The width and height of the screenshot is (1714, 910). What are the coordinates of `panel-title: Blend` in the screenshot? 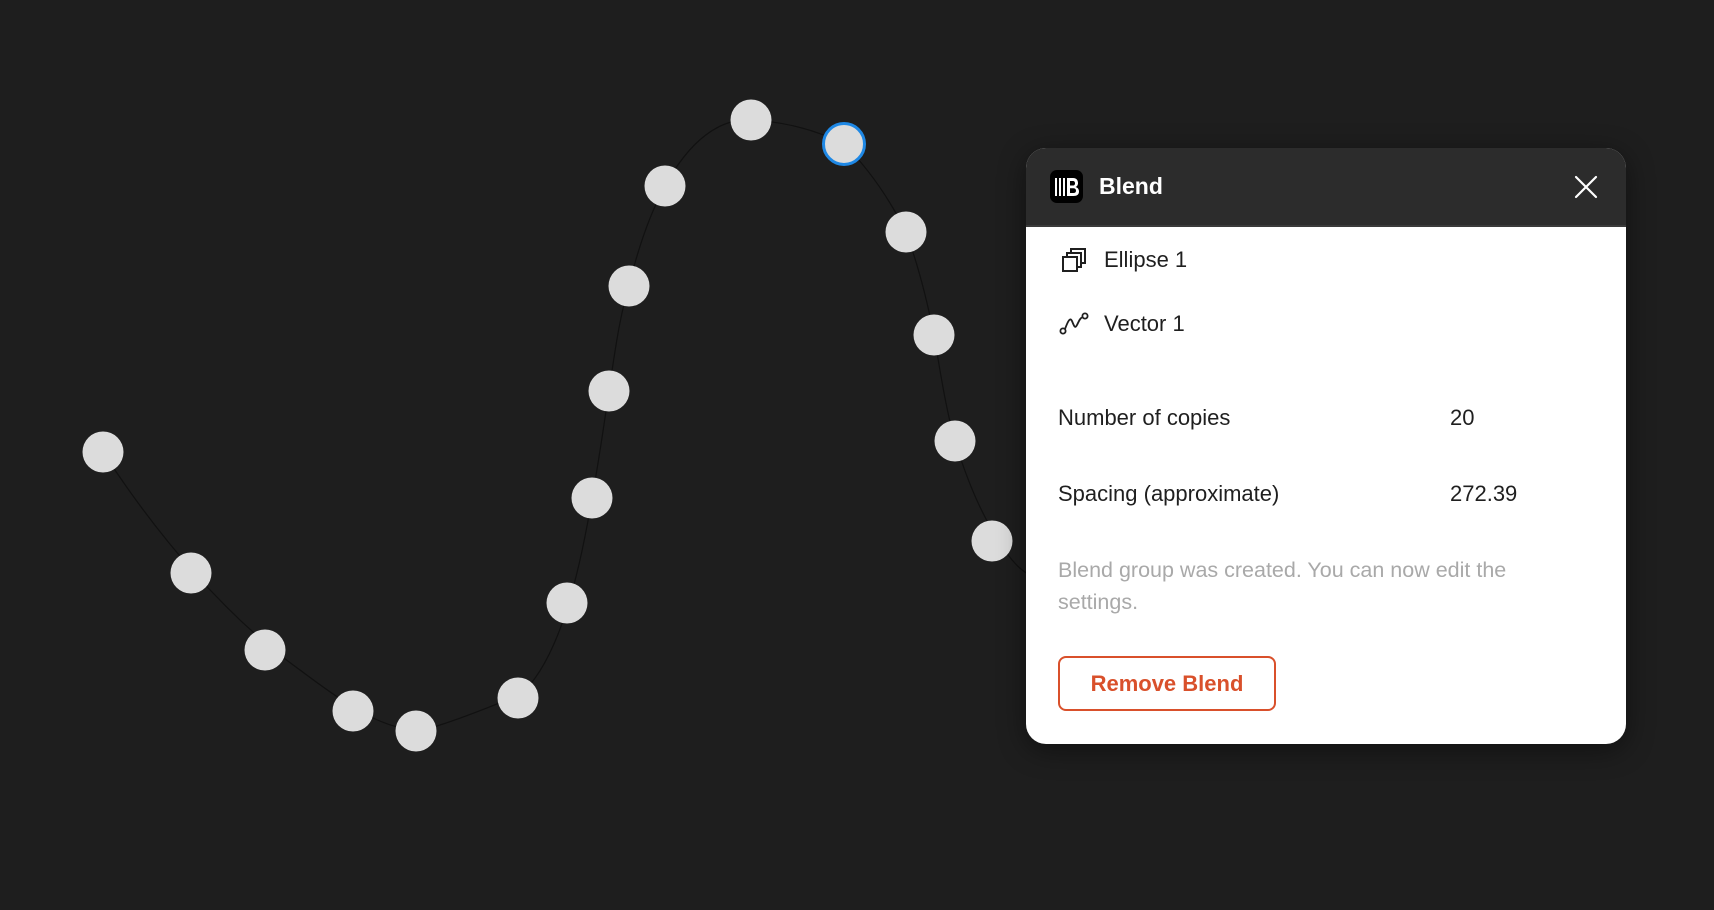 It's located at (1131, 186).